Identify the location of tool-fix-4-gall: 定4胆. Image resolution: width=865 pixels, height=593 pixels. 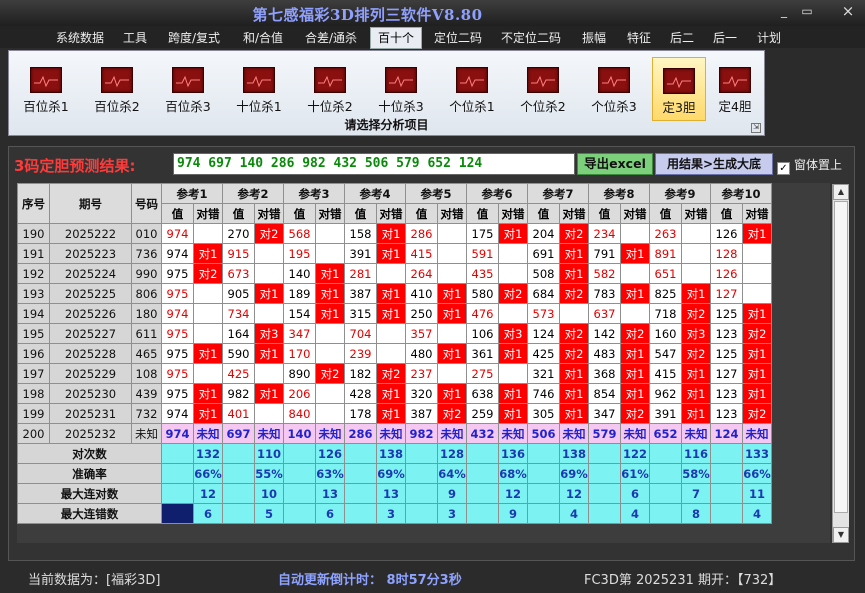
(735, 89).